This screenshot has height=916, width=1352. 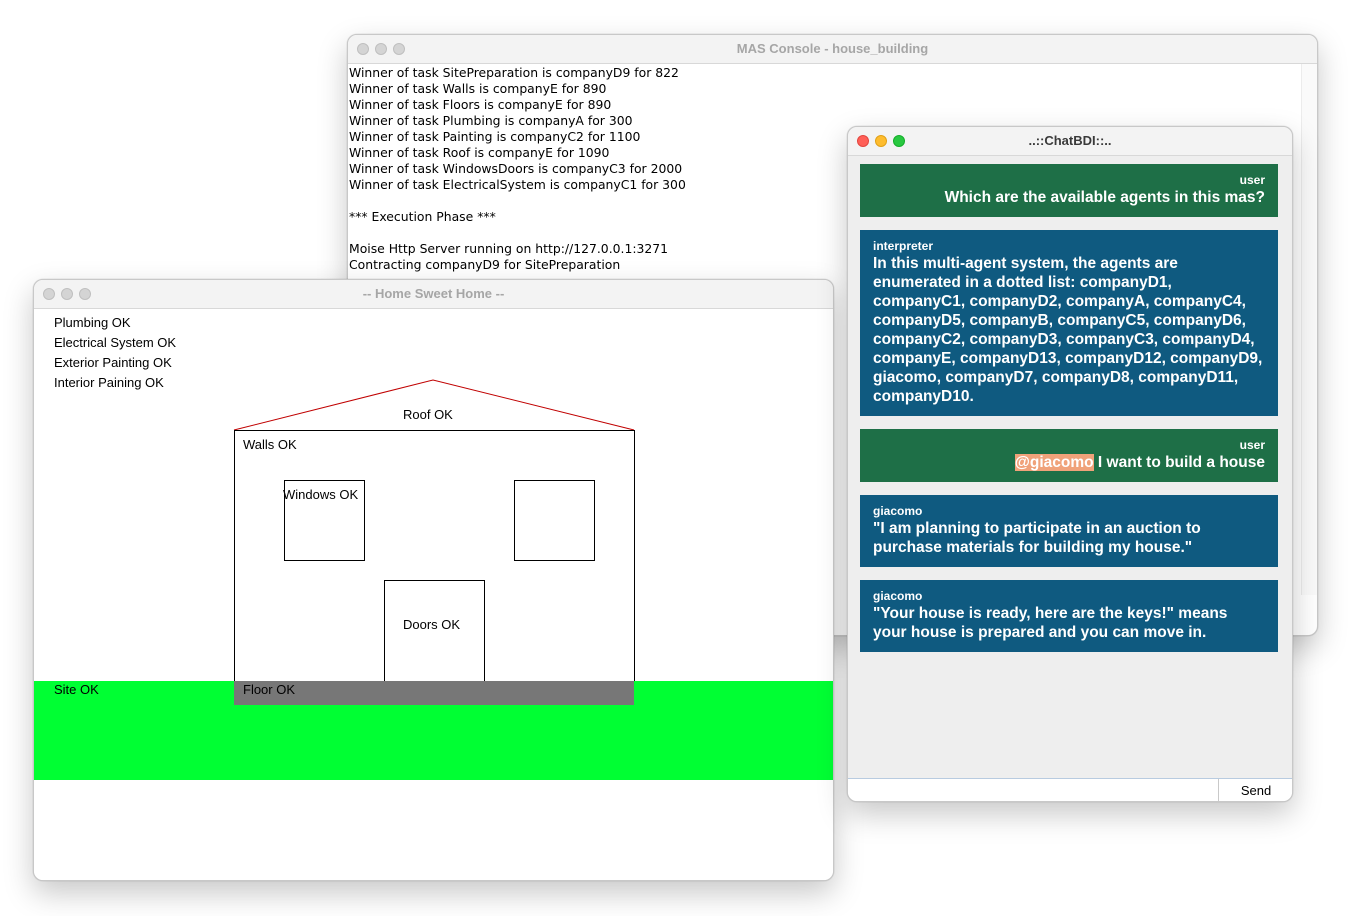 I want to click on window-title: ..::ChatBDI::.., so click(x=1070, y=140).